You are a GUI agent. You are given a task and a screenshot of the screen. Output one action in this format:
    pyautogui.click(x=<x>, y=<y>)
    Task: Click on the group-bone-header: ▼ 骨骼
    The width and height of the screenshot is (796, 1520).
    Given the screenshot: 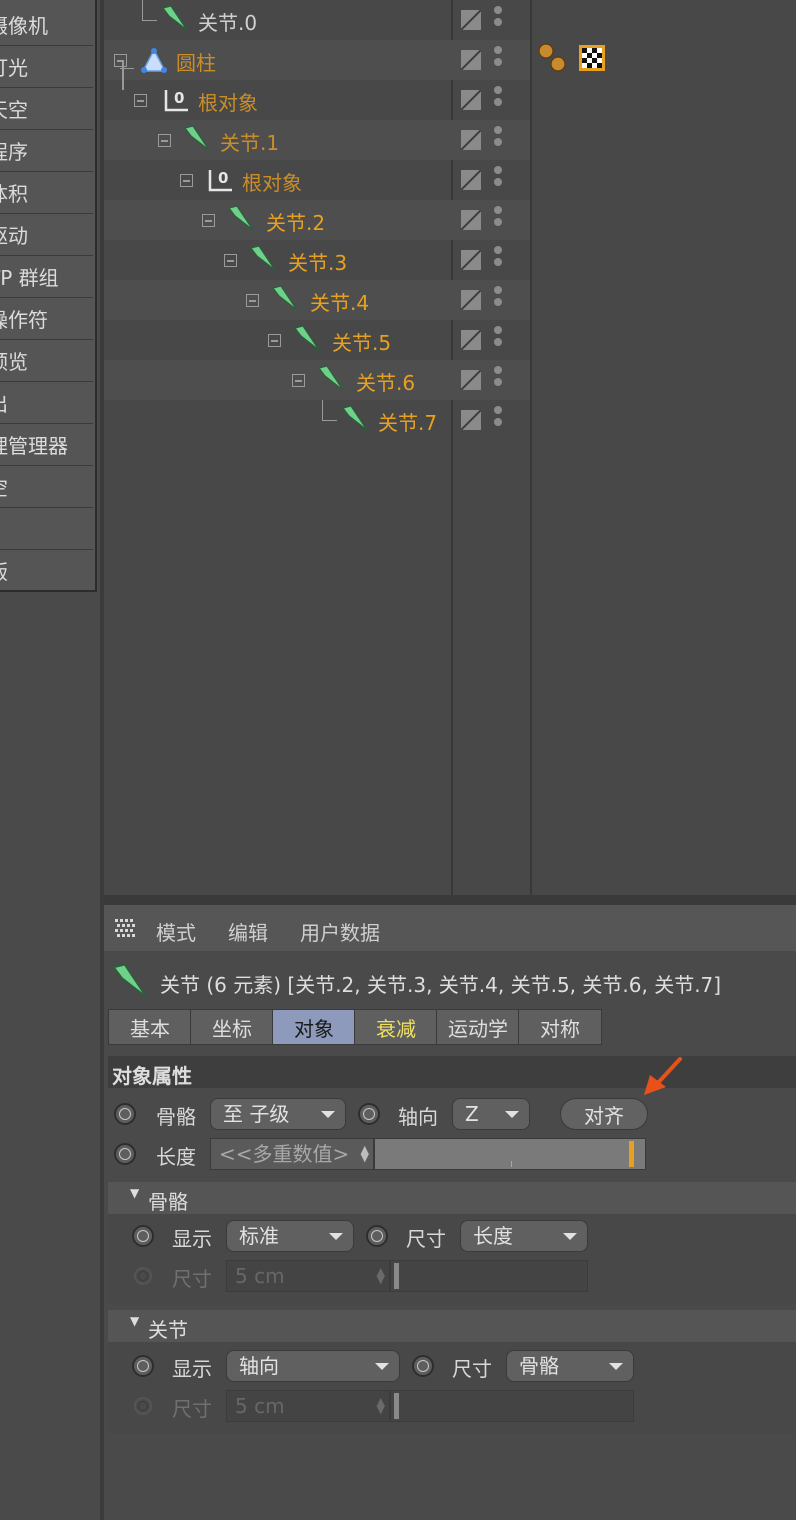 What is the action you would take?
    pyautogui.click(x=452, y=1198)
    